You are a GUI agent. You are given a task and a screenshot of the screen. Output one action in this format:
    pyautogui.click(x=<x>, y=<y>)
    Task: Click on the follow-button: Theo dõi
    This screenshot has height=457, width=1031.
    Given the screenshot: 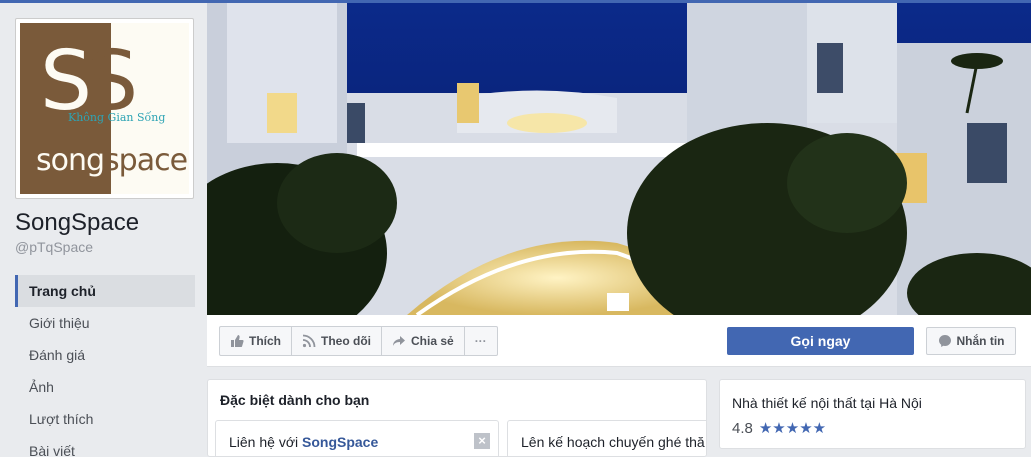 What is the action you would take?
    pyautogui.click(x=337, y=341)
    